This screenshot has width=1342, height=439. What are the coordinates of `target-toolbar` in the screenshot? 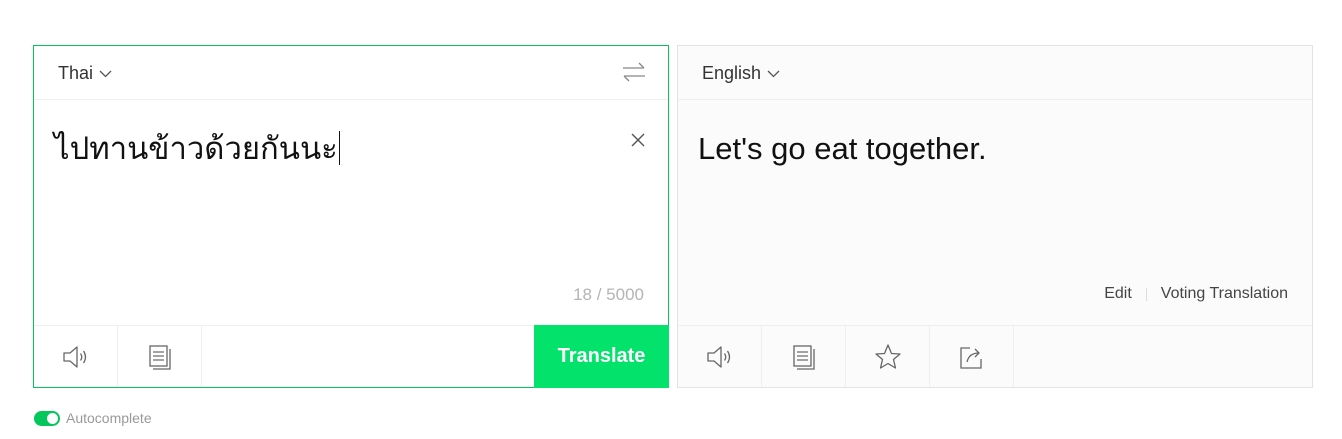 It's located at (995, 356).